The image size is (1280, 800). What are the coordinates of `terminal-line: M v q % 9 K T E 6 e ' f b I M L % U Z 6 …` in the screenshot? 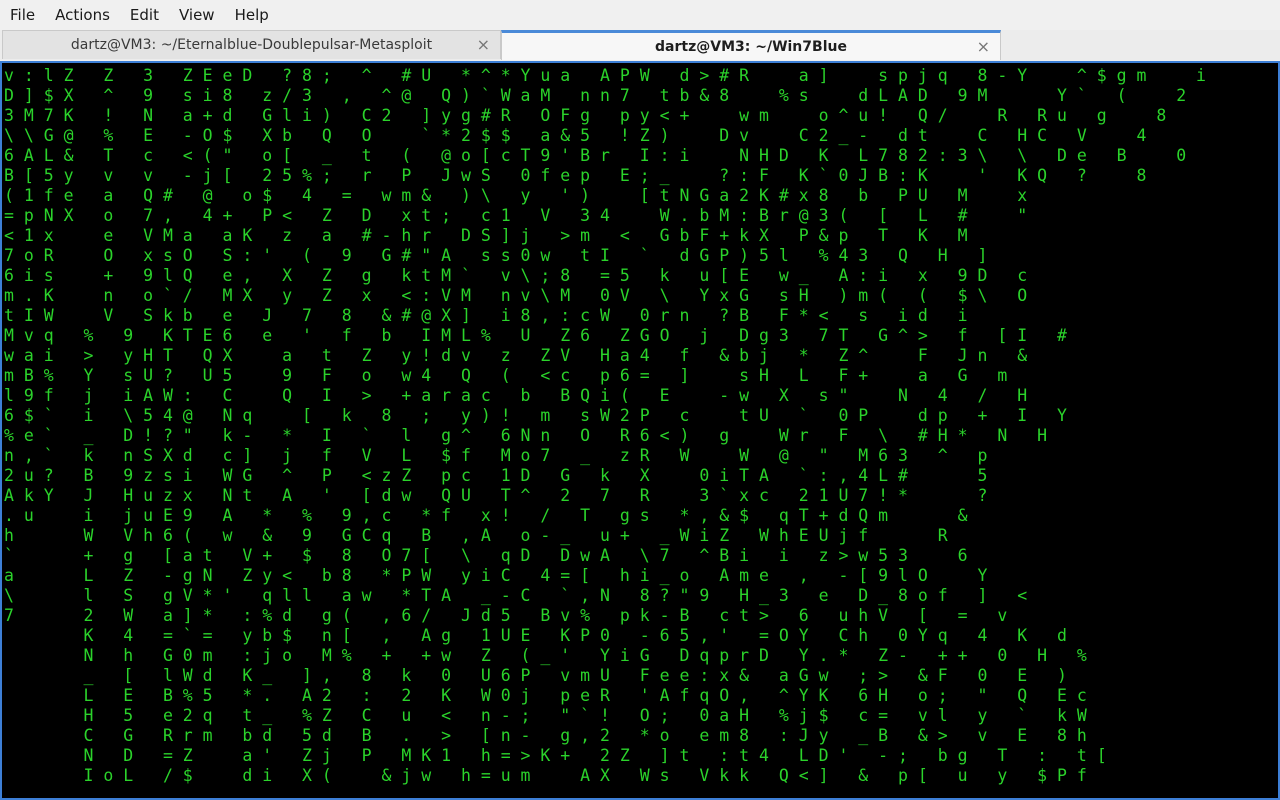 It's located at (535, 335).